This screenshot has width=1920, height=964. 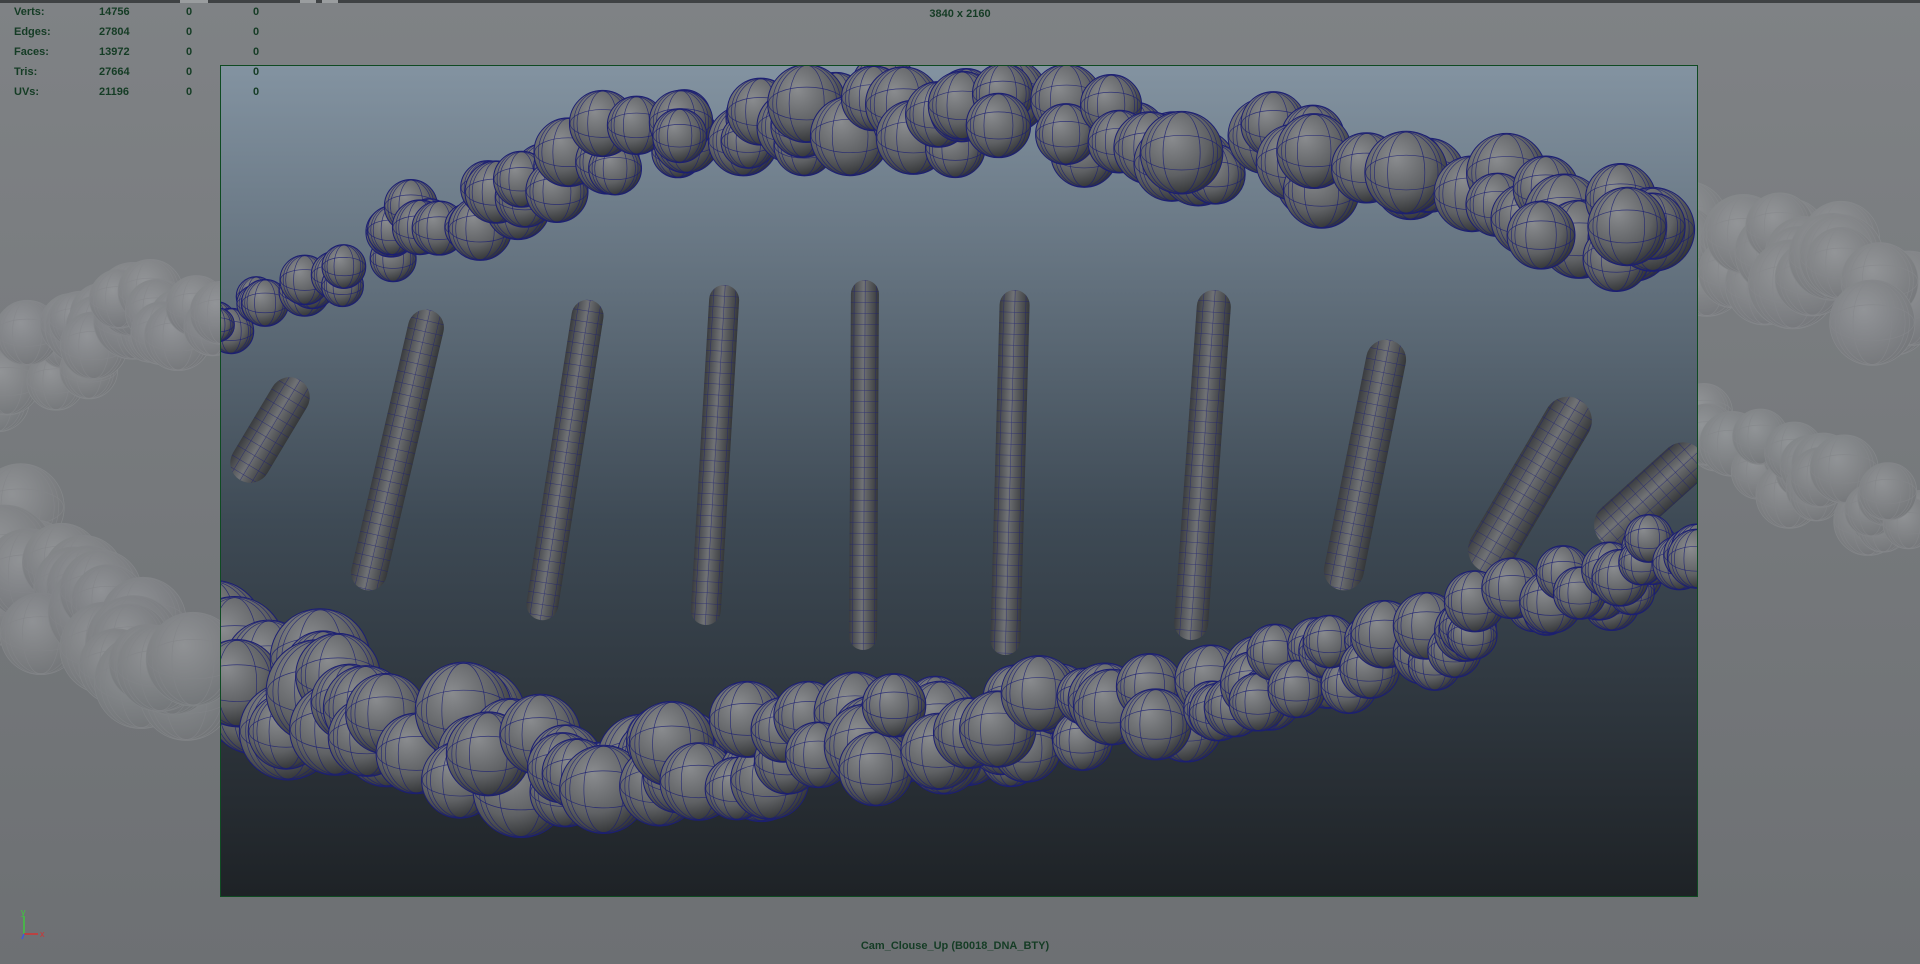 What do you see at coordinates (42, 934) in the screenshot?
I see `axis-x-label: x` at bounding box center [42, 934].